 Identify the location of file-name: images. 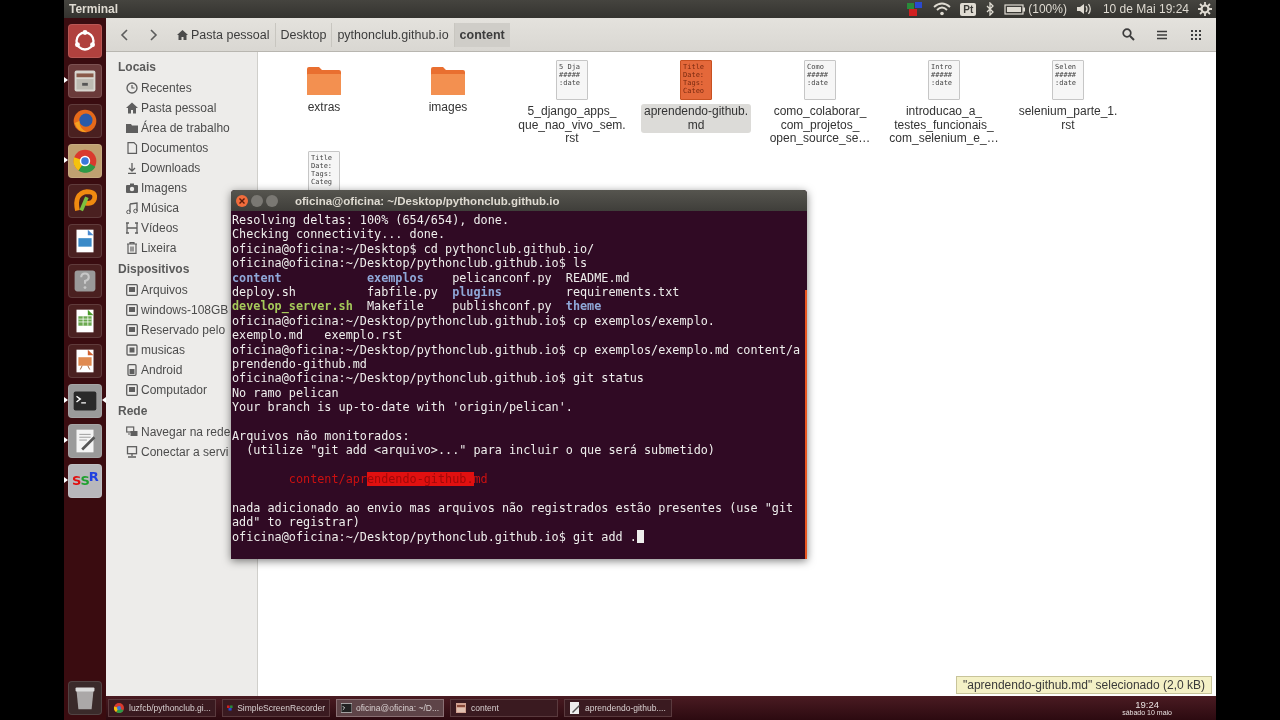
(448, 108).